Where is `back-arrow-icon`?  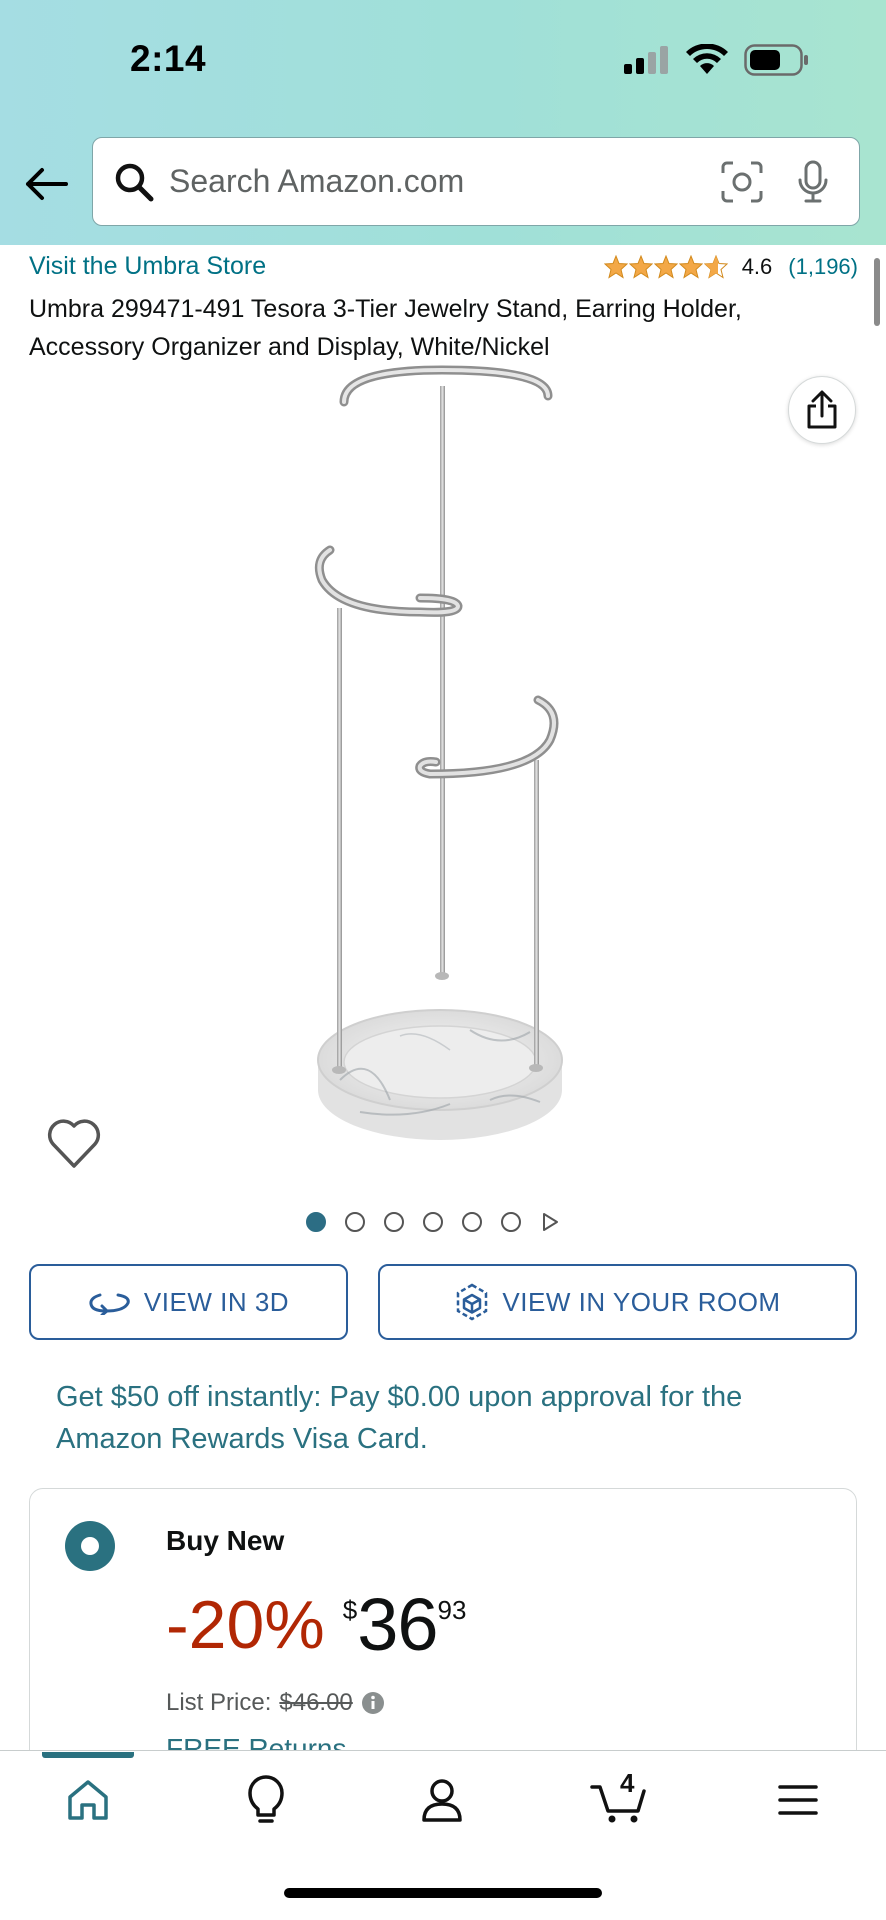 back-arrow-icon is located at coordinates (47, 184).